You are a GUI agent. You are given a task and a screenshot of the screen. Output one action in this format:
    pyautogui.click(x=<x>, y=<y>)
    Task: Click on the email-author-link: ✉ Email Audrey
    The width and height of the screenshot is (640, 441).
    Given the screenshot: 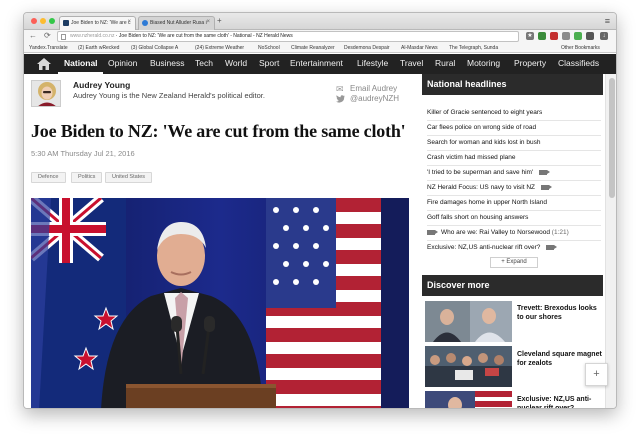 What is the action you would take?
    pyautogui.click(x=367, y=89)
    